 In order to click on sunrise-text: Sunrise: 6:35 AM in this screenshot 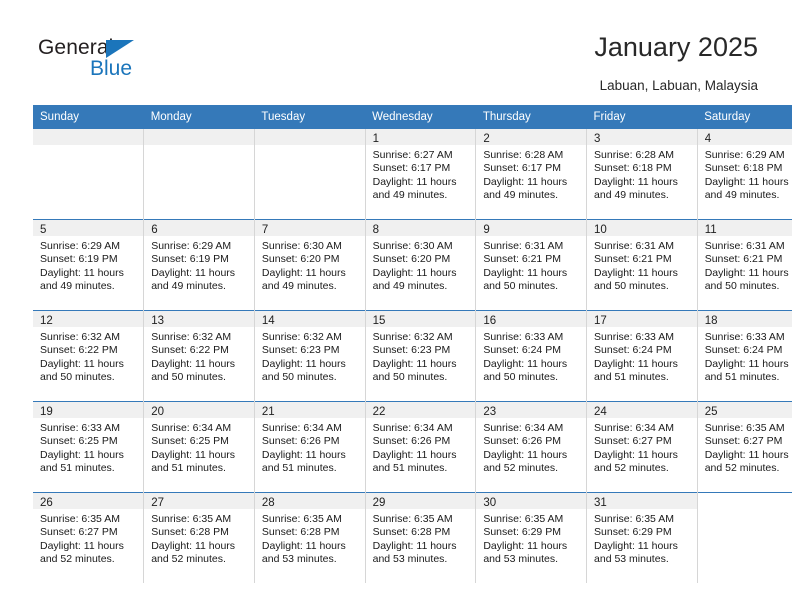, I will do `click(523, 519)`.